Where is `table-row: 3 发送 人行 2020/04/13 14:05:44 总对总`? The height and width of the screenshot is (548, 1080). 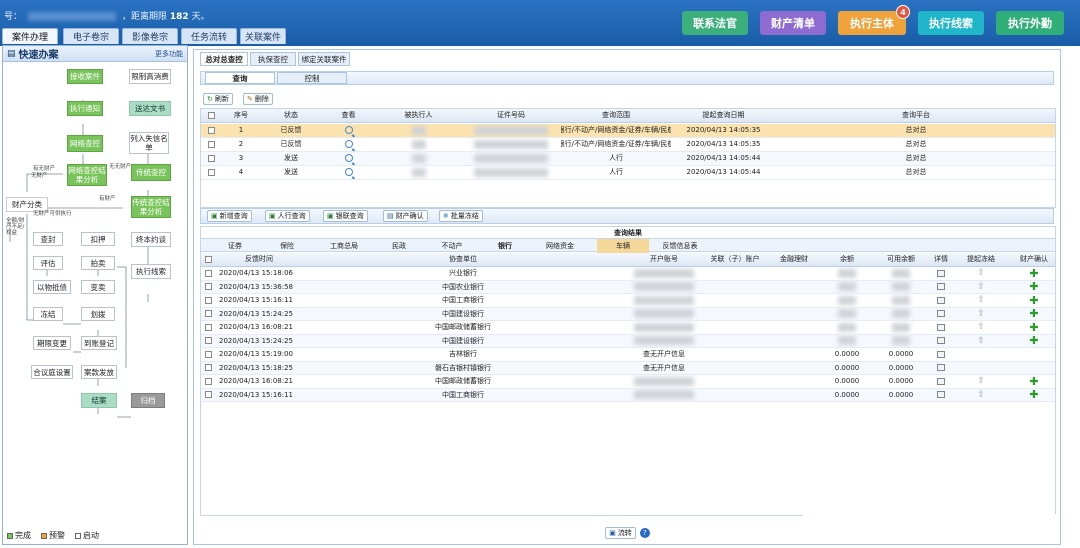
table-row: 3 发送 人行 2020/04/13 14:05:44 总对总 is located at coordinates (628, 159).